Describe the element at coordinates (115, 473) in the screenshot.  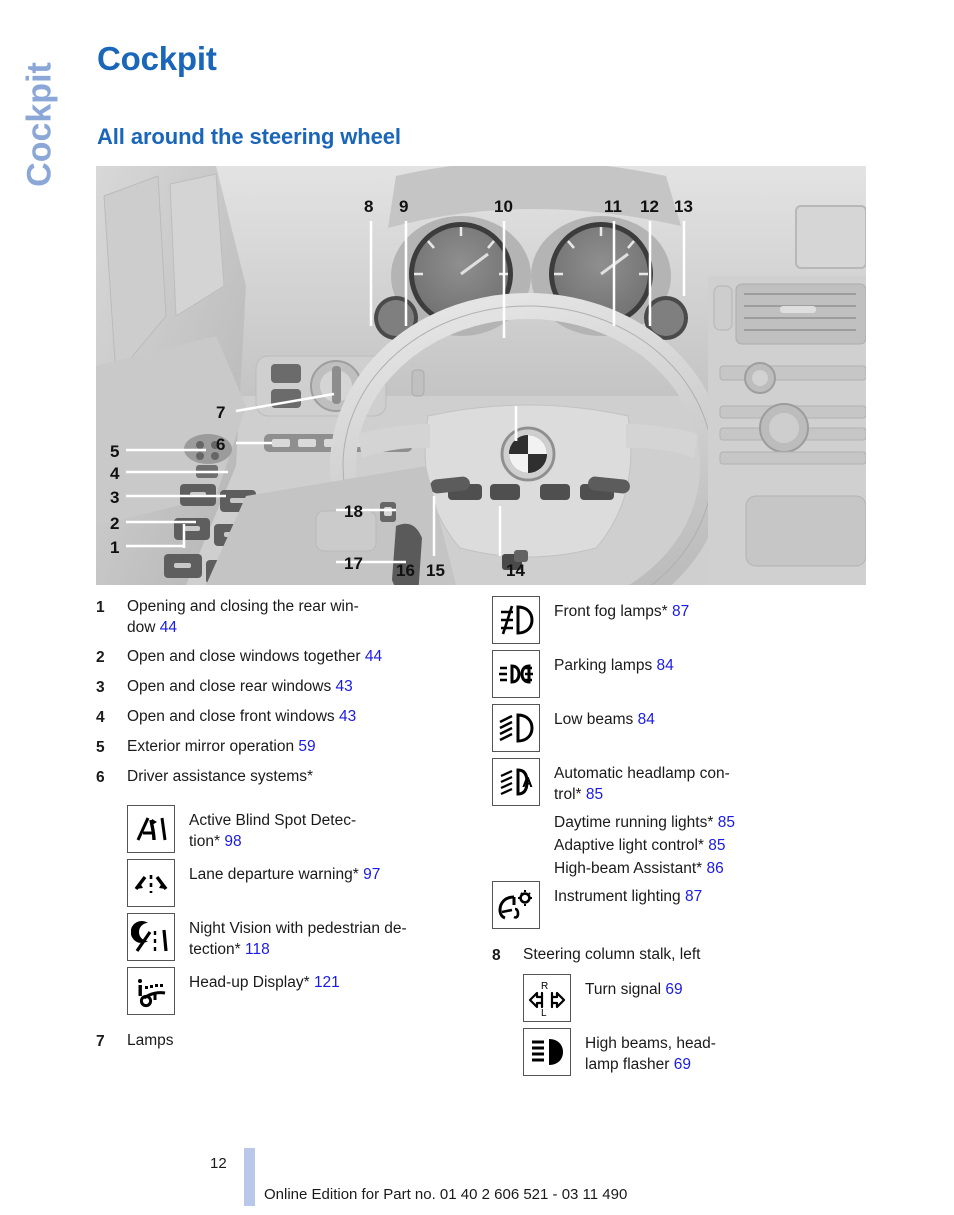
I see `svg-text: 4` at that location.